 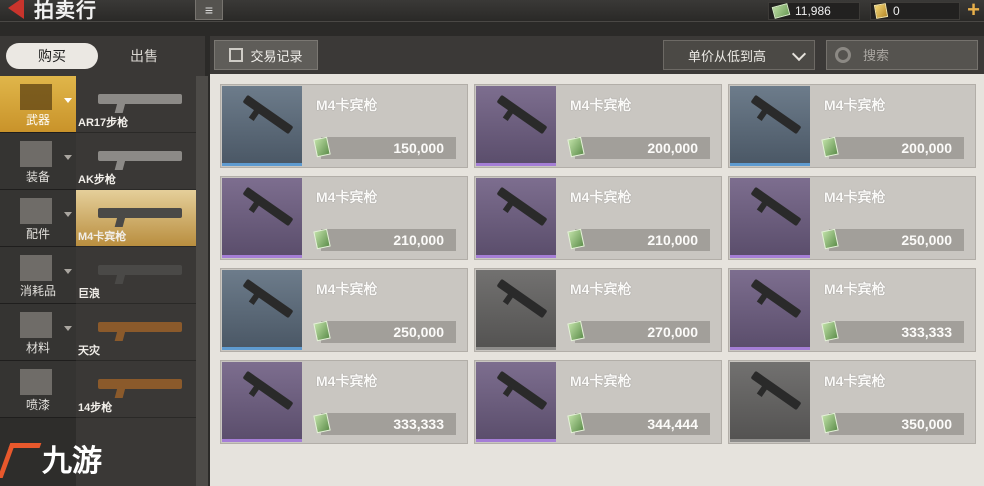 I want to click on search-input, so click(x=913, y=55).